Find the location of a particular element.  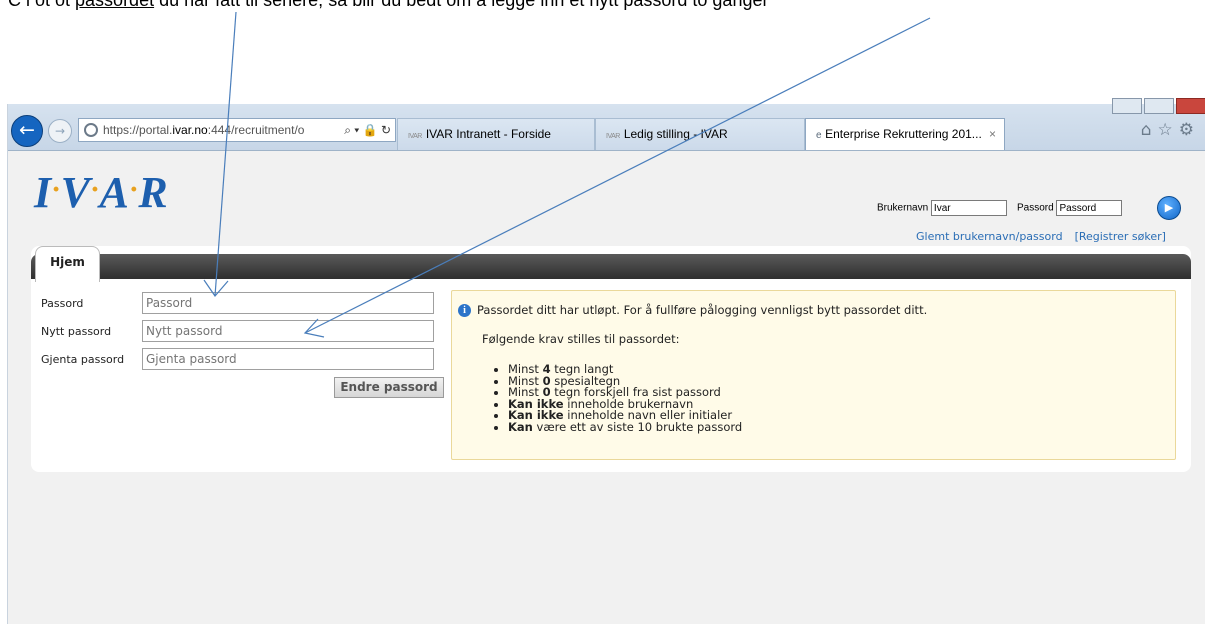

username-label: Brukernavn is located at coordinates (903, 208).